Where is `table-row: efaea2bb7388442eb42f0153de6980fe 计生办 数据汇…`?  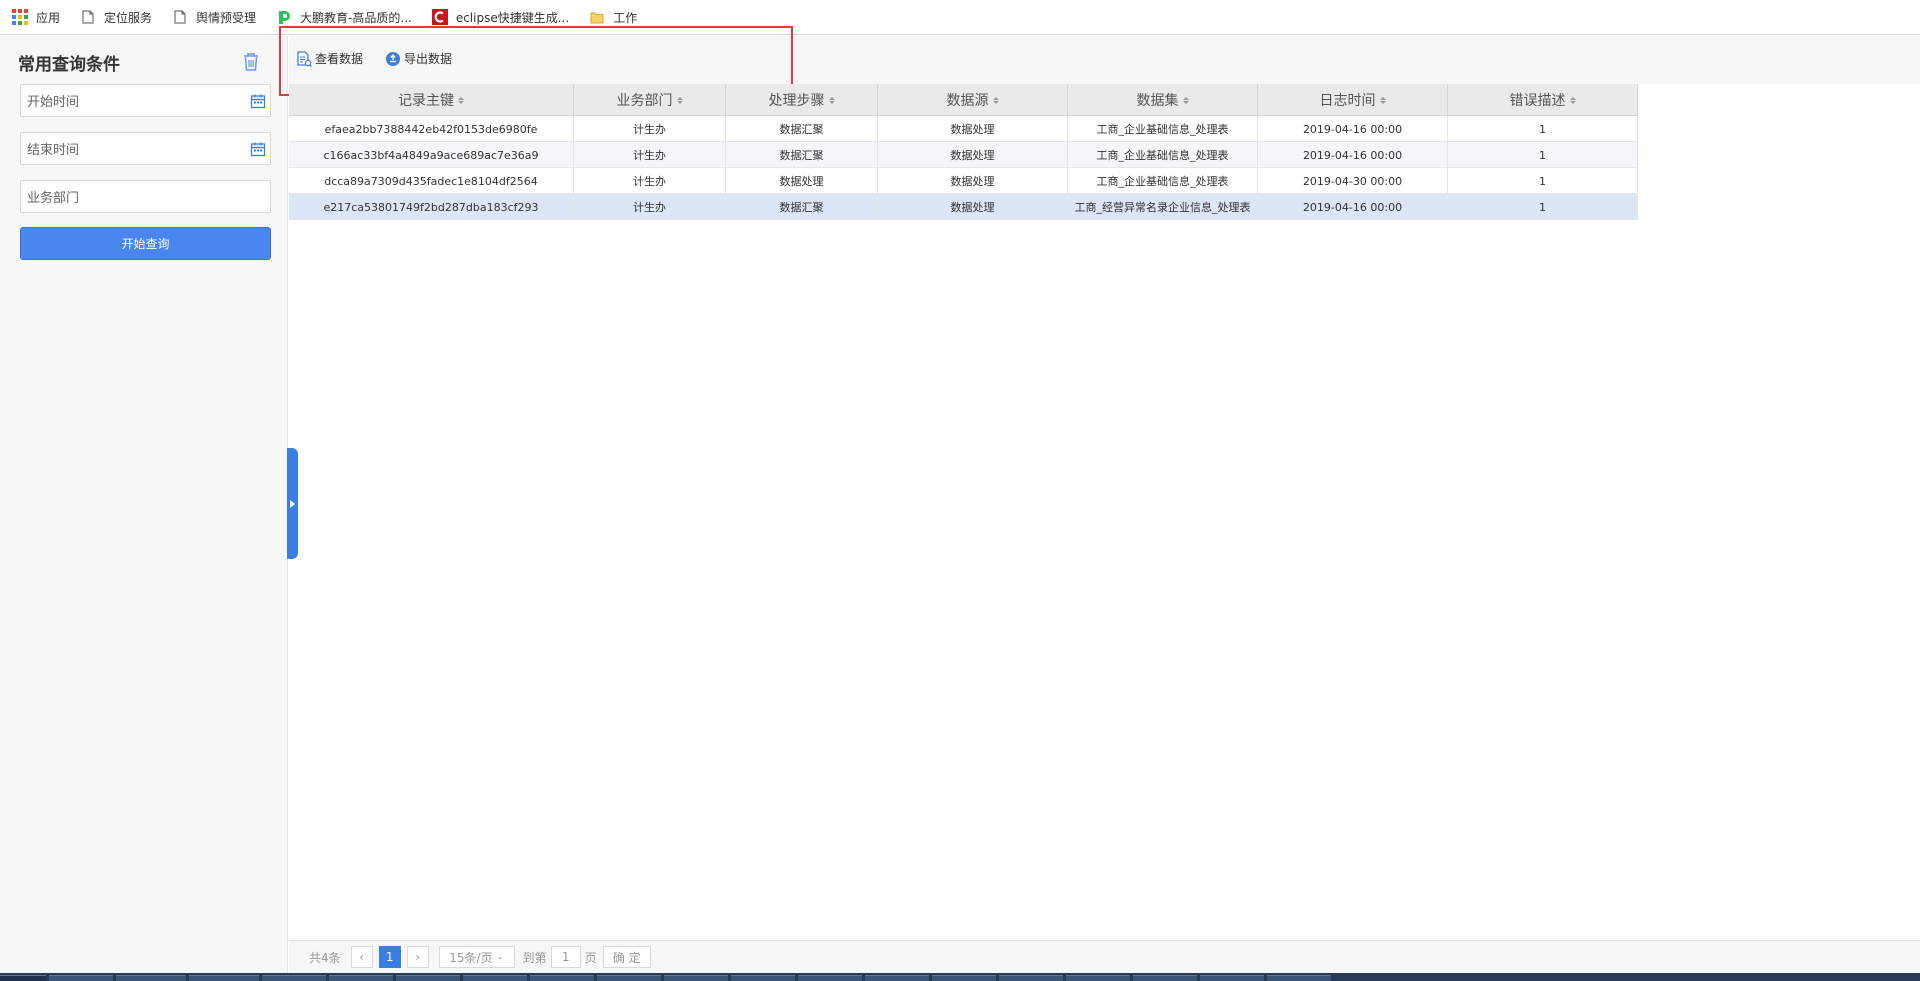
table-row: efaea2bb7388442eb42f0153de6980fe 计生办 数据汇… is located at coordinates (963, 129).